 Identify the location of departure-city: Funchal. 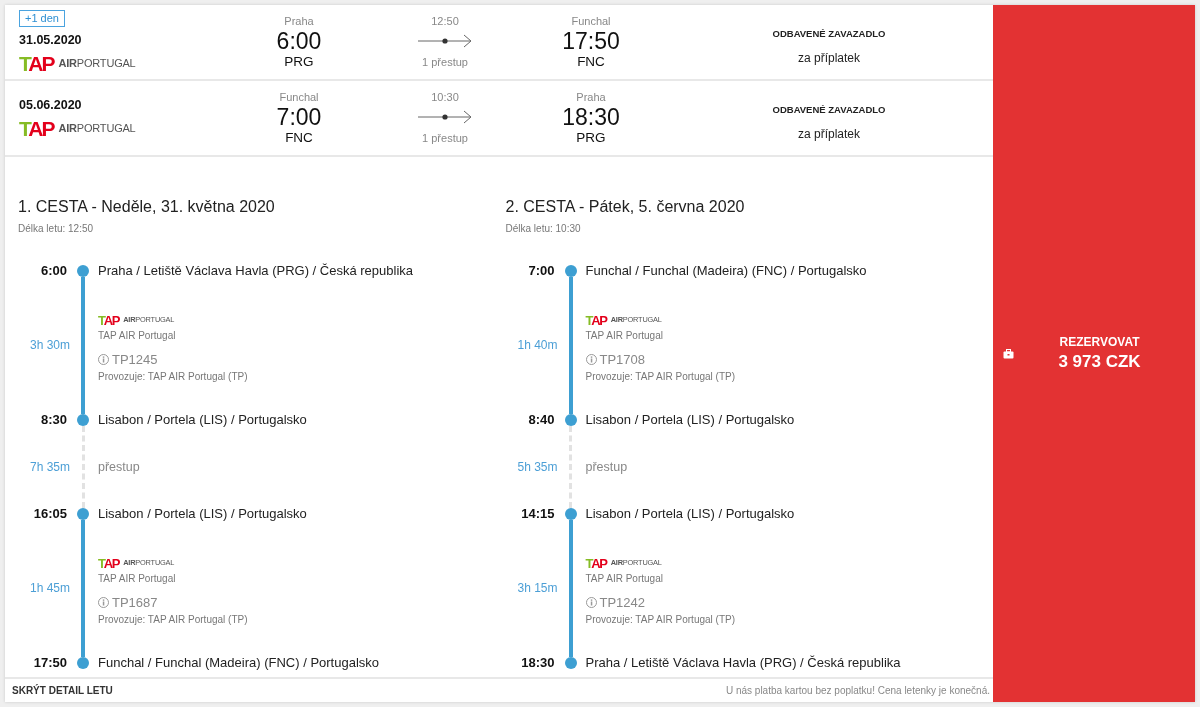
(299, 97).